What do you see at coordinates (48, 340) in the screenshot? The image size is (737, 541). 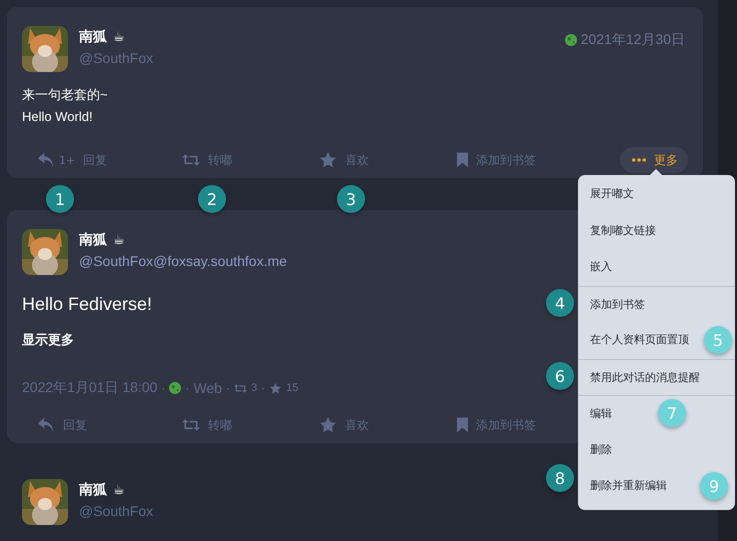 I see `show-more-link: 显示更多` at bounding box center [48, 340].